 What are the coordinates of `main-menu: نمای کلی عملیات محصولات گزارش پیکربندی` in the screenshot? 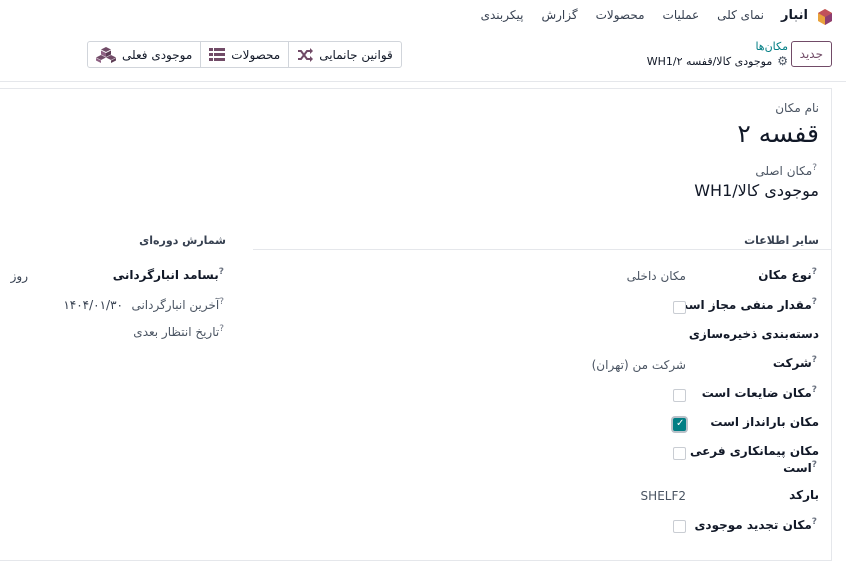 It's located at (622, 15).